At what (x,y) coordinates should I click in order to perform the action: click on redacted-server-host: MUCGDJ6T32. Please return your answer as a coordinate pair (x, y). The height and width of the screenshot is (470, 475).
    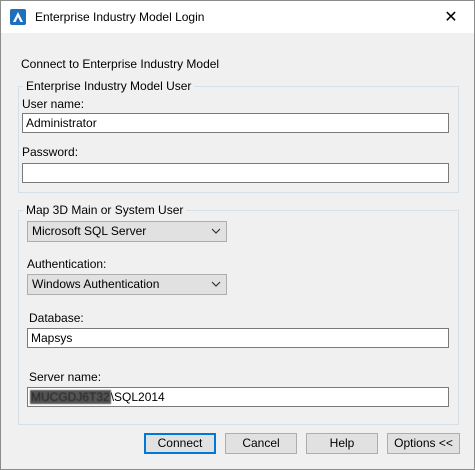
    Looking at the image, I should click on (70, 397).